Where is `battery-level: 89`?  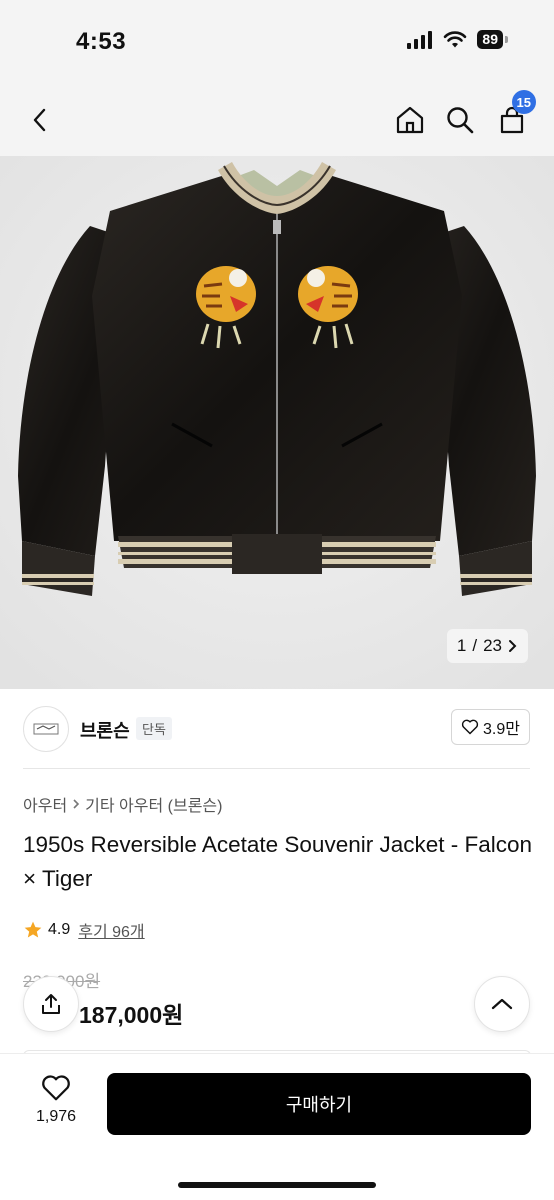
battery-level: 89 is located at coordinates (490, 39).